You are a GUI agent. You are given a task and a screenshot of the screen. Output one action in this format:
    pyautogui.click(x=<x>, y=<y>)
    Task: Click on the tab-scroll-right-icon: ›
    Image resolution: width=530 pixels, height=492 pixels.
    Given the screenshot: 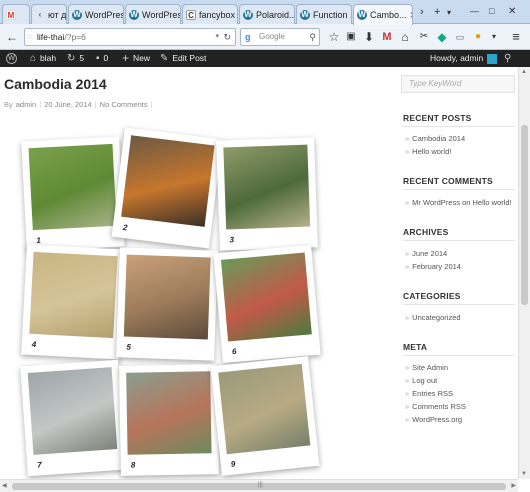 What is the action you would take?
    pyautogui.click(x=422, y=12)
    